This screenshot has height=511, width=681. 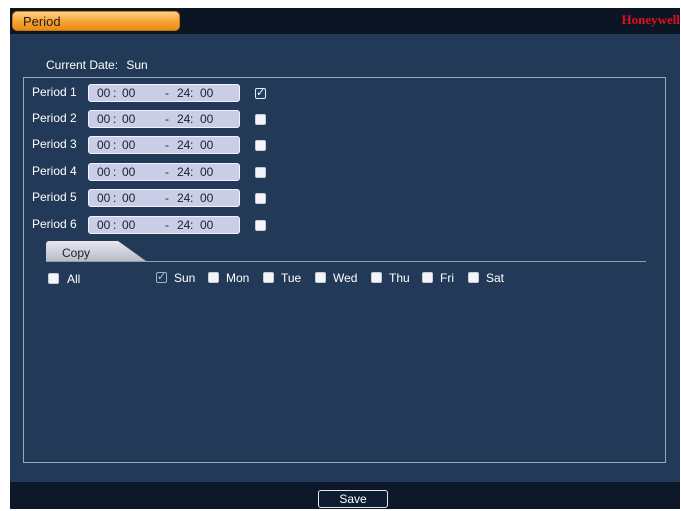 I want to click on current-date: Current Date: Sun, so click(x=99, y=65).